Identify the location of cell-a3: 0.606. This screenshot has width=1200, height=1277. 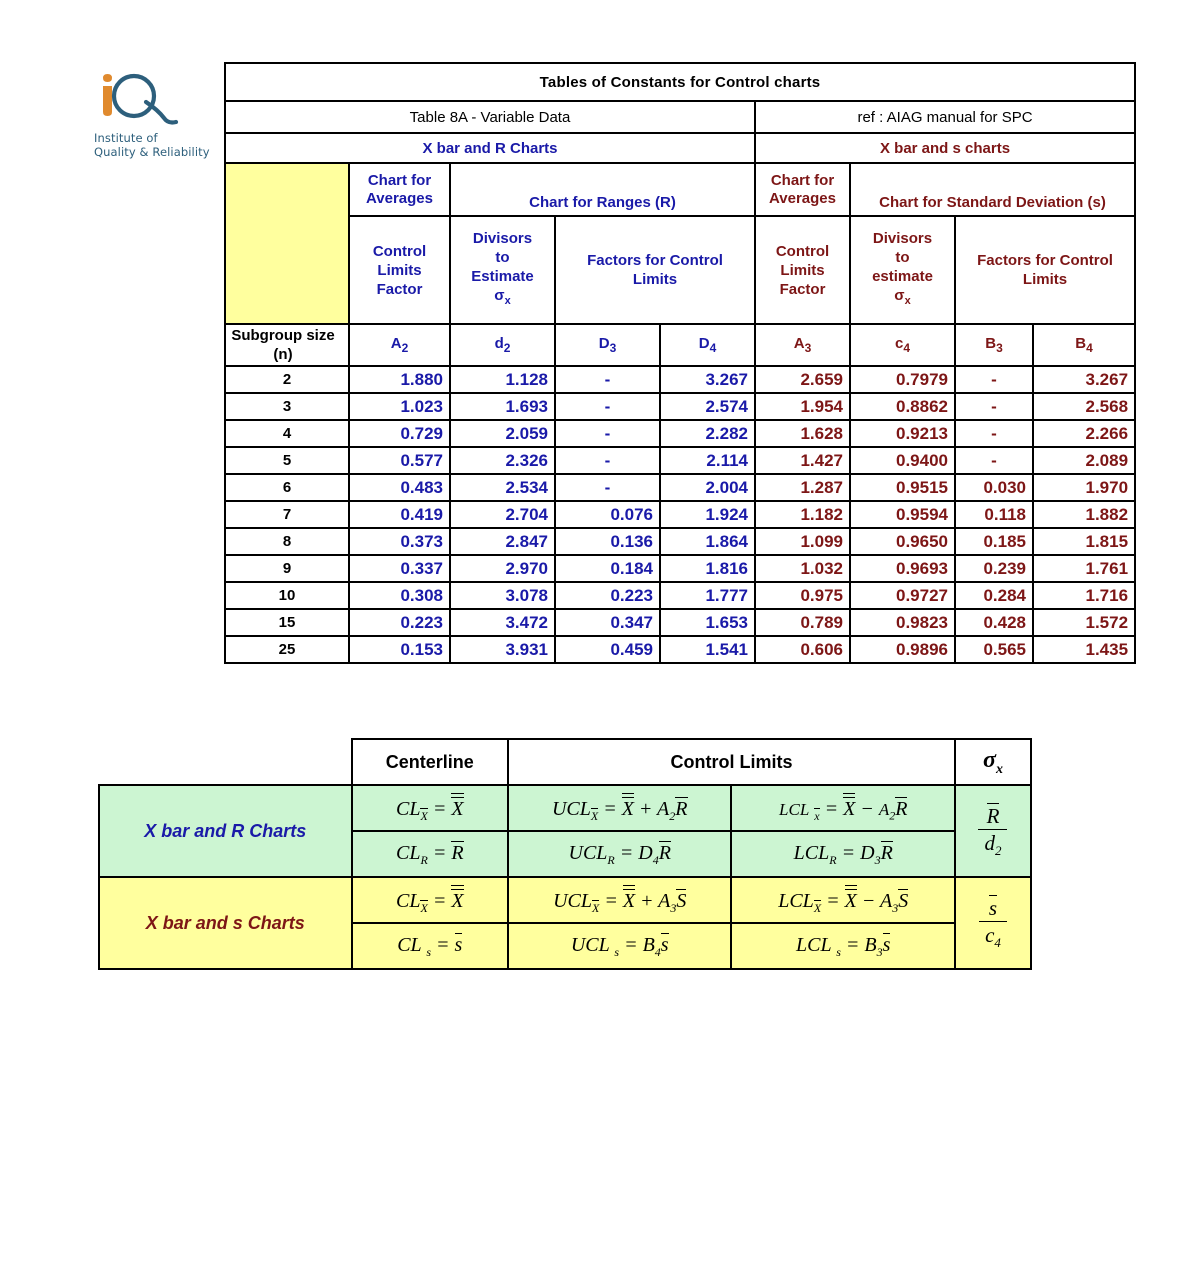
(802, 649).